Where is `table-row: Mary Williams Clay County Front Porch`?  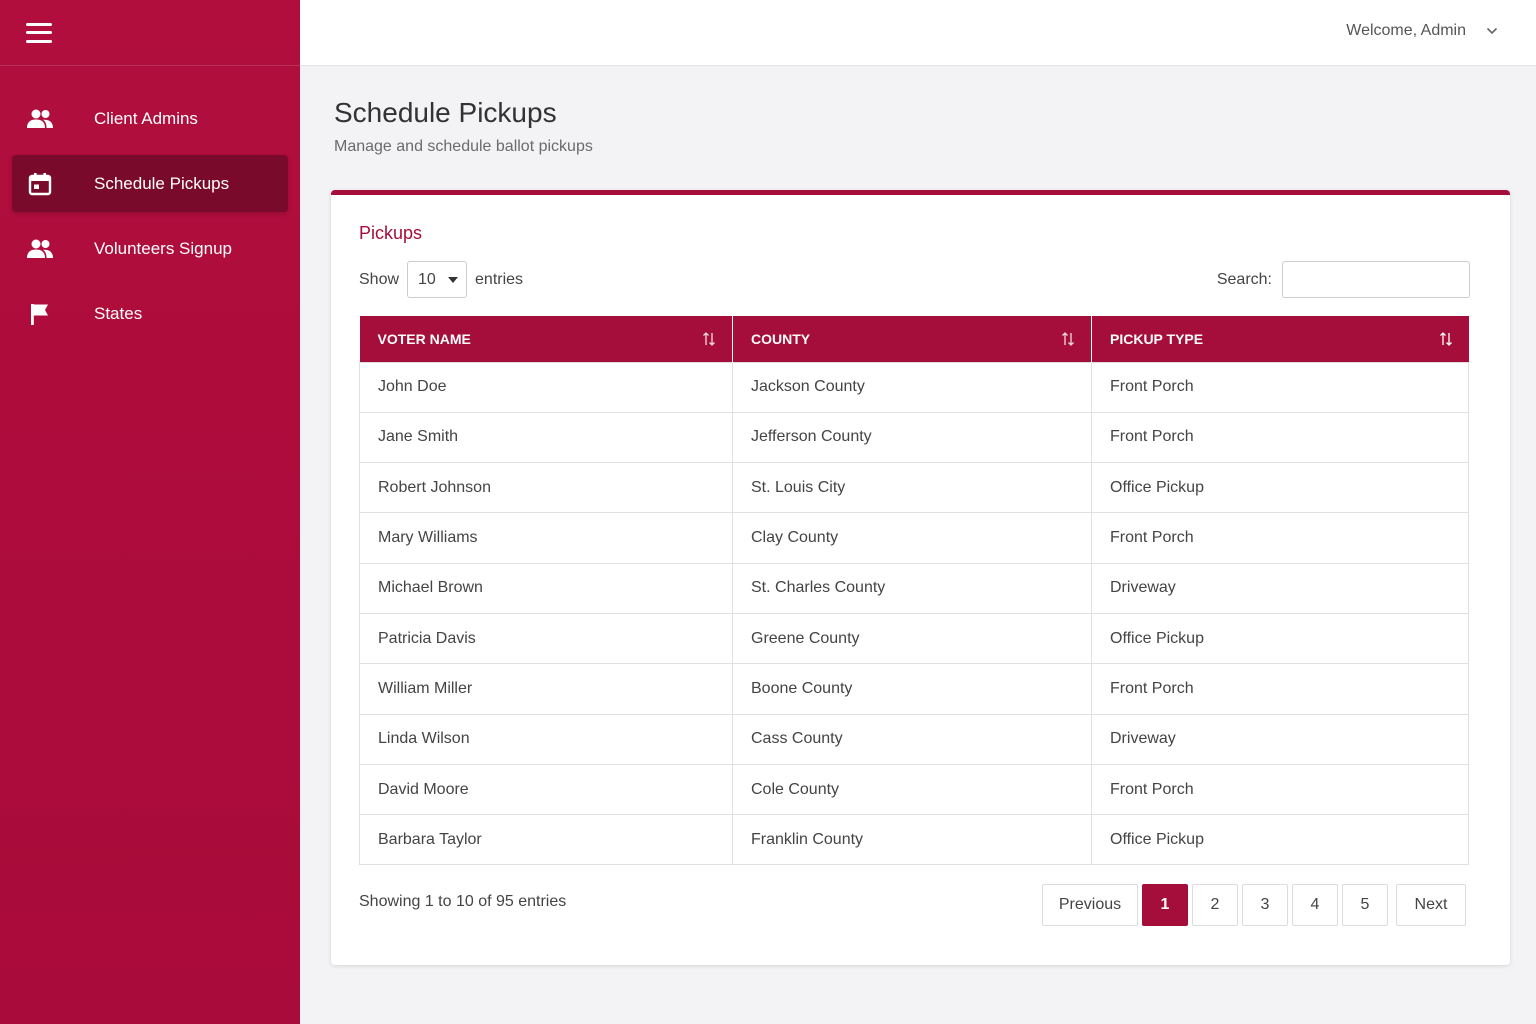 table-row: Mary Williams Clay County Front Porch is located at coordinates (914, 538).